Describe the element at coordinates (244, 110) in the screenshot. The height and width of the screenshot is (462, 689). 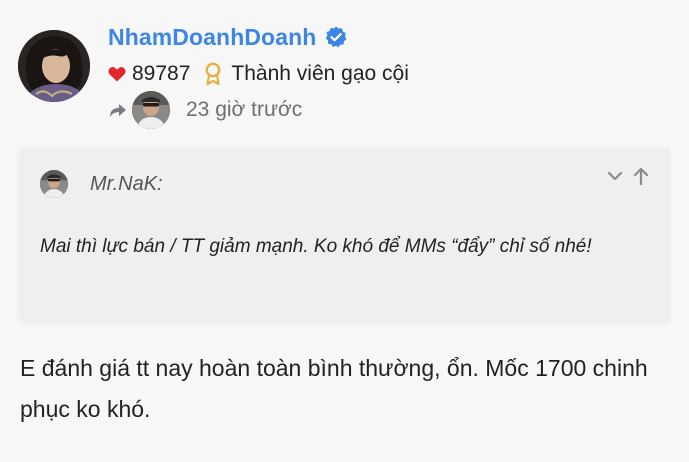
I see `post-timestamp: 23 giờ trước` at that location.